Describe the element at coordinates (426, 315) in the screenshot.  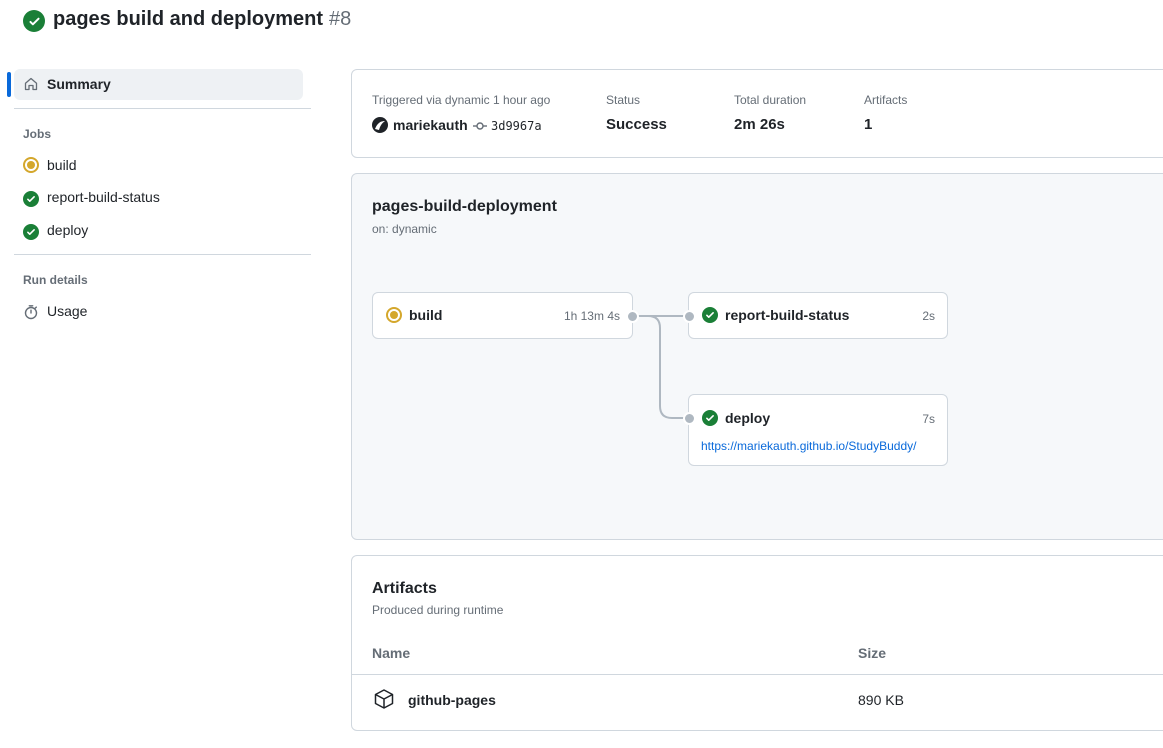
I see `job-name: build` at that location.